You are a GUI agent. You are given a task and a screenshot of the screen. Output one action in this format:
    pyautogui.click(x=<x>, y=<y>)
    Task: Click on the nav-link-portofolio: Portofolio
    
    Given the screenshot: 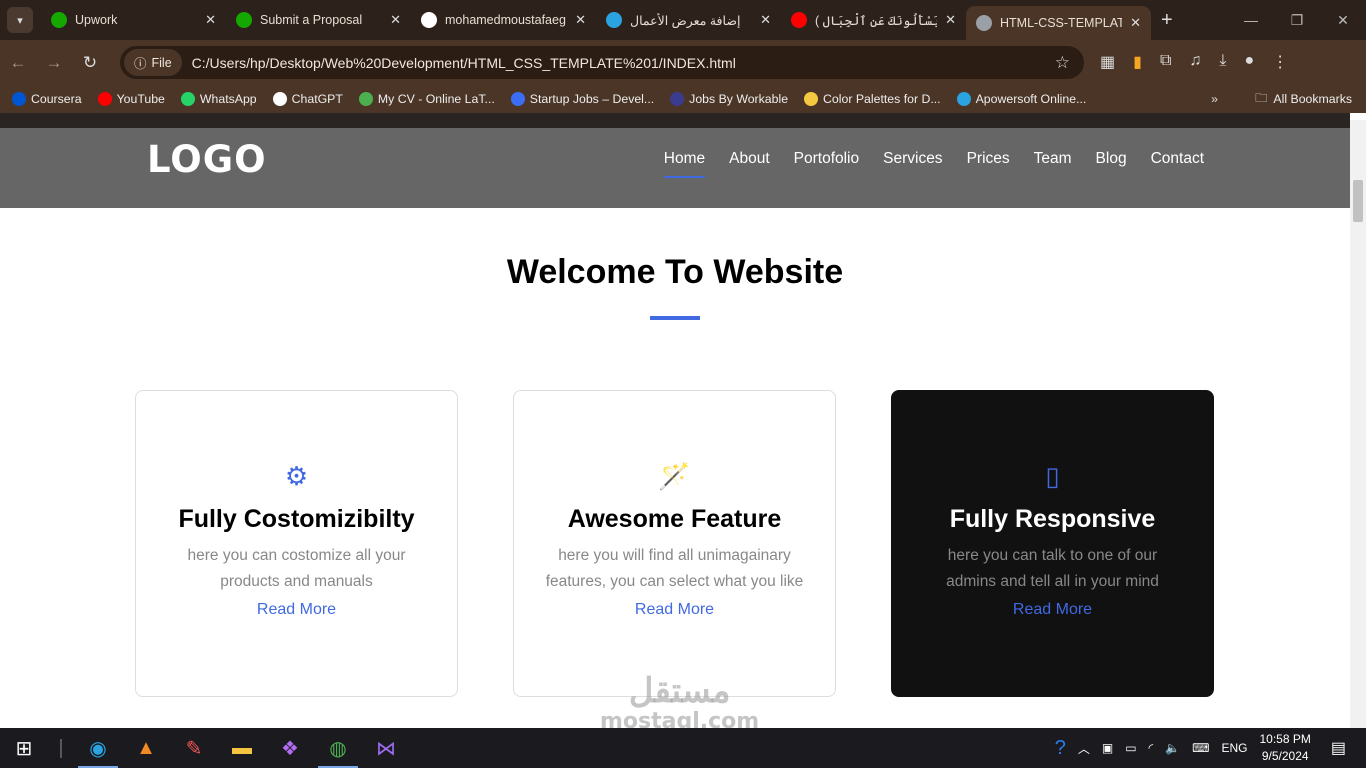 What is the action you would take?
    pyautogui.click(x=826, y=163)
    